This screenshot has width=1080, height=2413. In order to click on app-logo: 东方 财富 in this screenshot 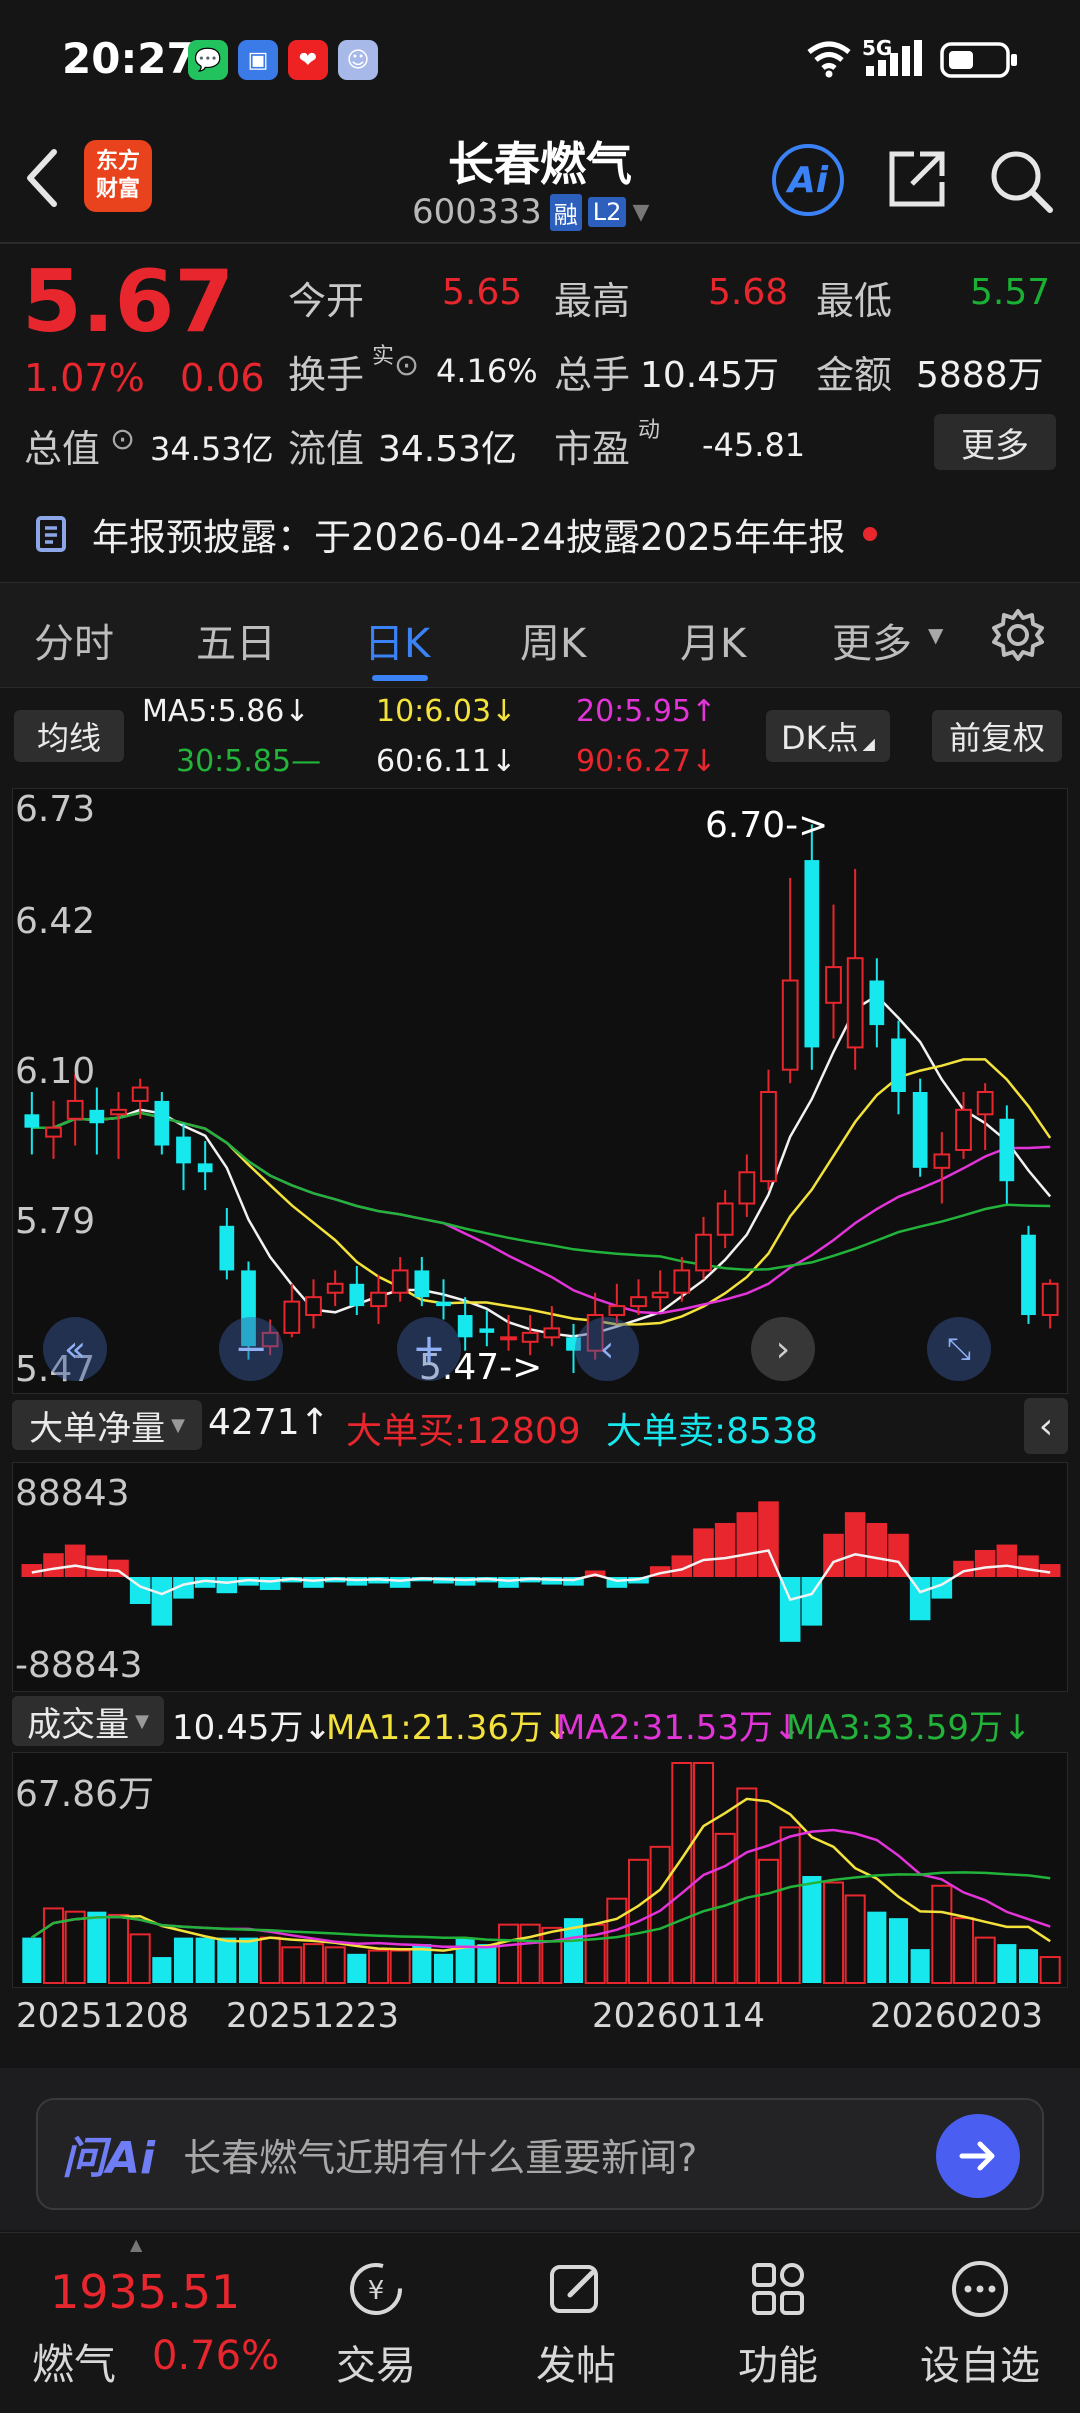, I will do `click(118, 176)`.